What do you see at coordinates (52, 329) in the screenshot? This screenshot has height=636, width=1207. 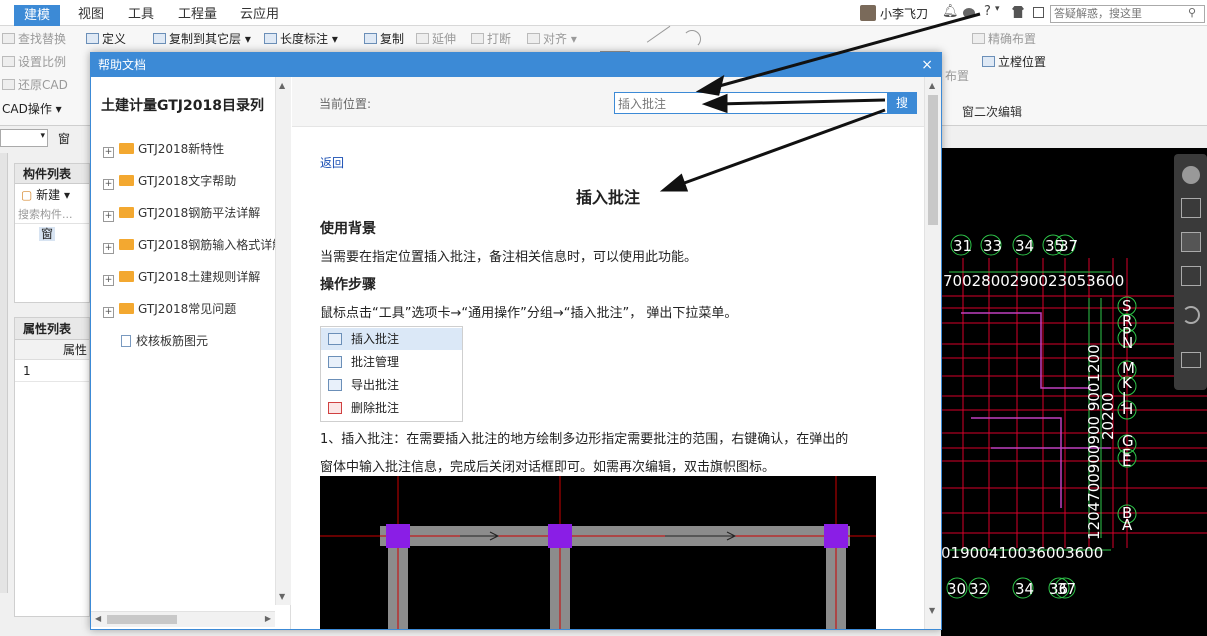 I see `property-list-title: 属性列表` at bounding box center [52, 329].